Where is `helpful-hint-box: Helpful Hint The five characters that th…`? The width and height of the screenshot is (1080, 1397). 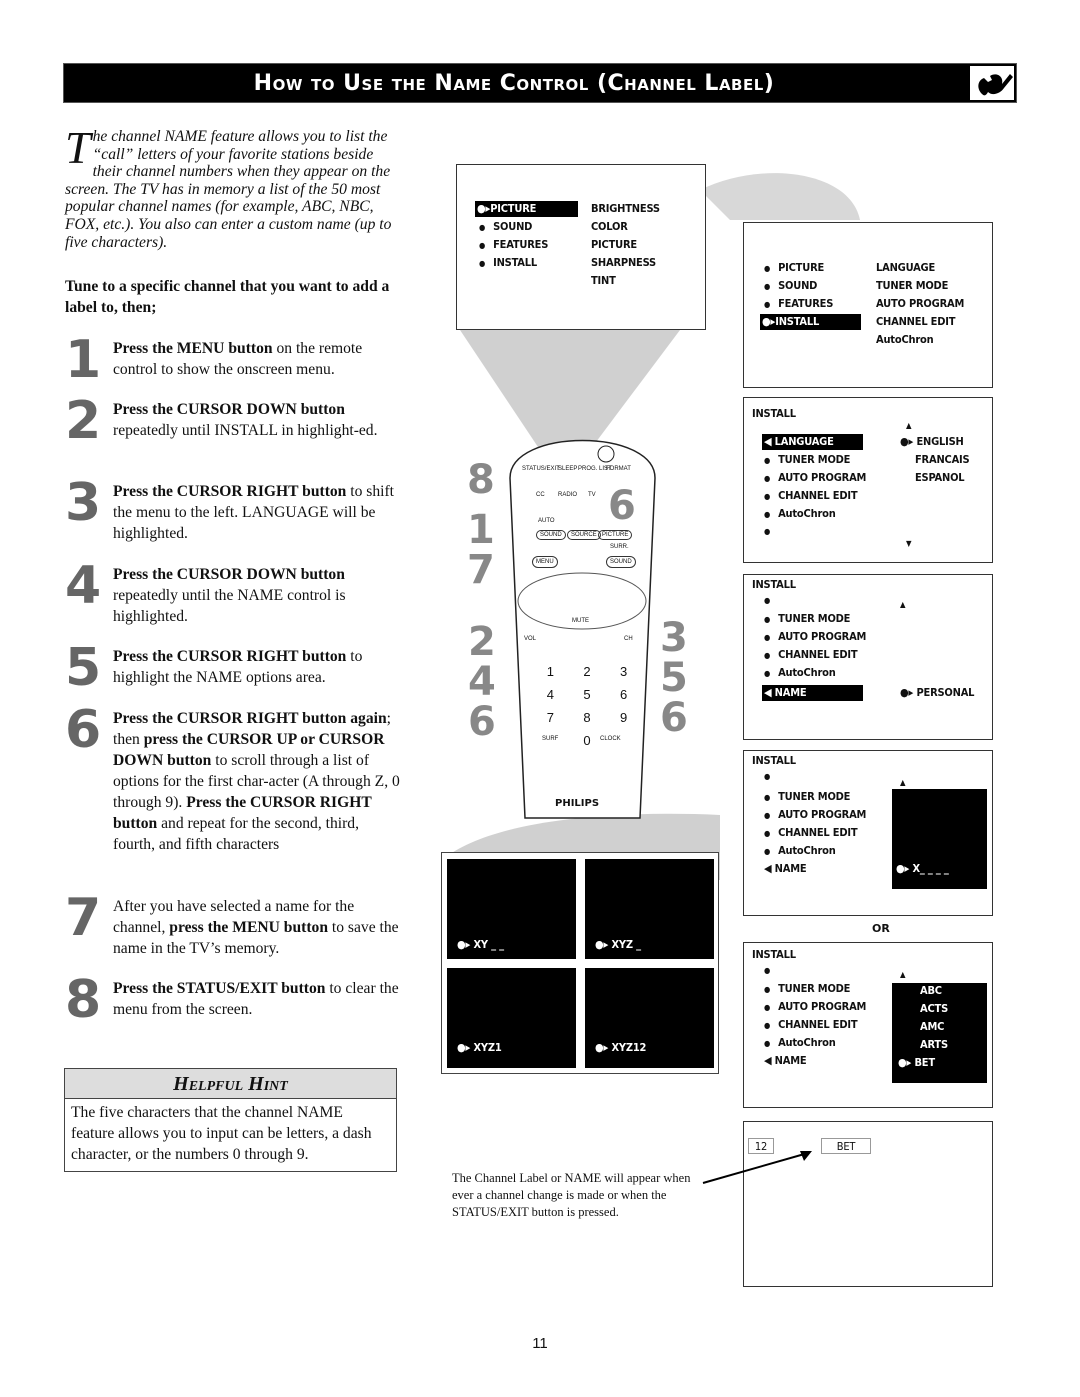 helpful-hint-box: Helpful Hint The five characters that th… is located at coordinates (230, 1120).